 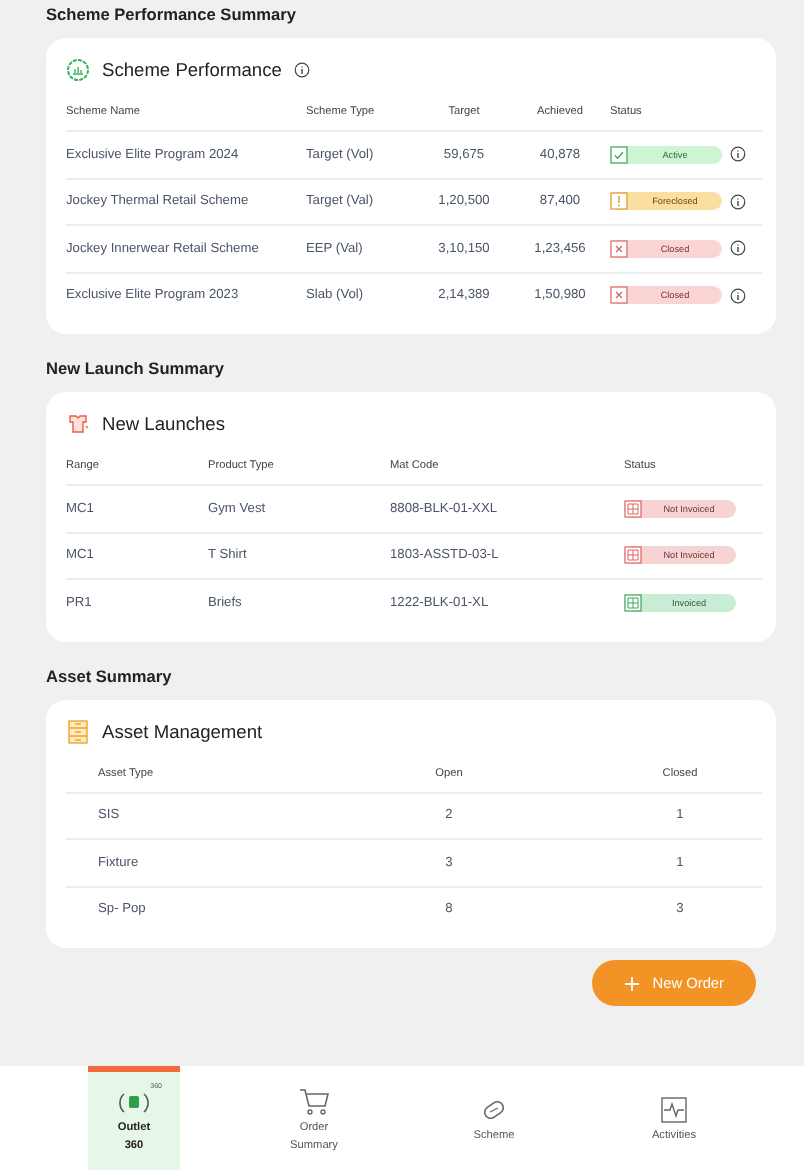 What do you see at coordinates (674, 1110) in the screenshot?
I see `activity-icon` at bounding box center [674, 1110].